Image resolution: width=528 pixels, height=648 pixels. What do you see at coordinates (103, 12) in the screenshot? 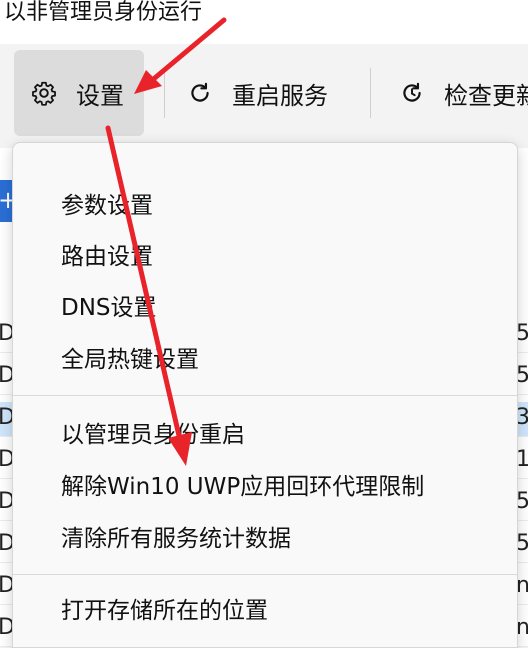
I see `window-title: 以非管理员身份运行` at bounding box center [103, 12].